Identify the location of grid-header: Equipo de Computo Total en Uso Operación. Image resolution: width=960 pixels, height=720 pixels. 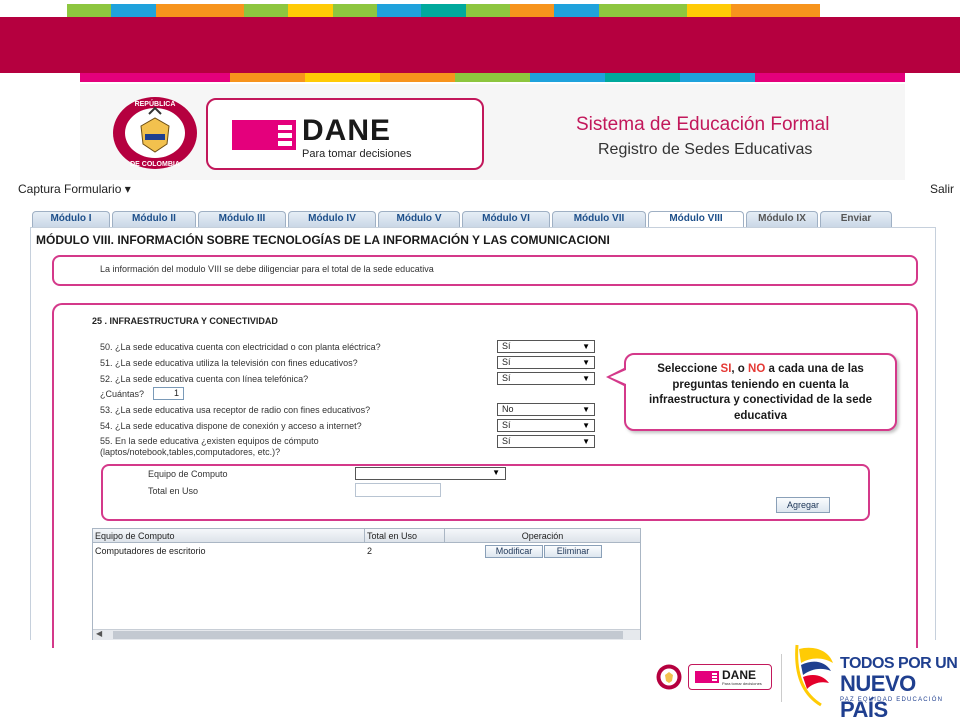
(367, 536).